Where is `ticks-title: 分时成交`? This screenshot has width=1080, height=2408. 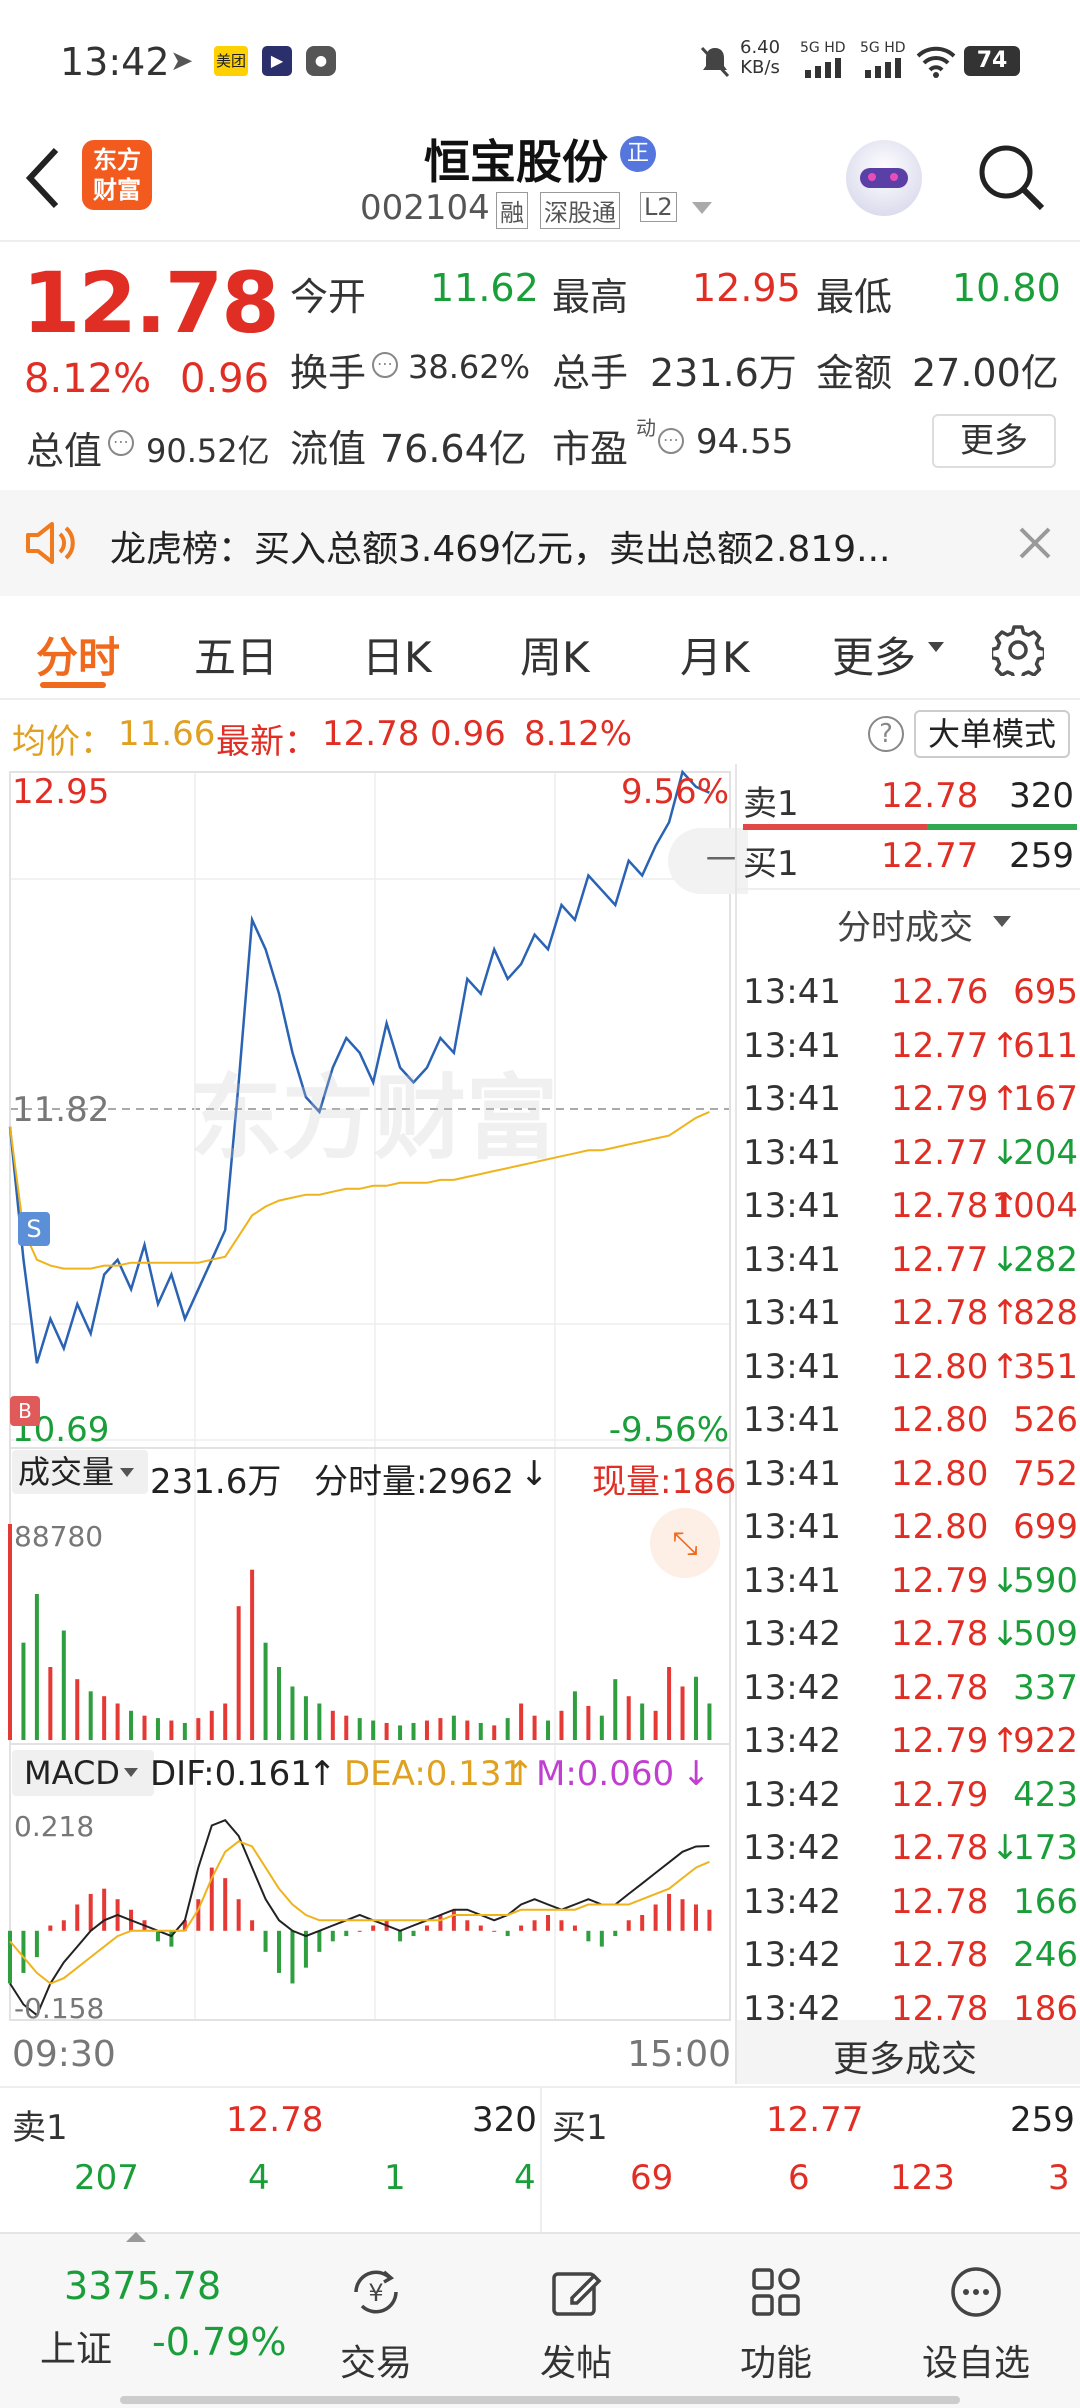
ticks-title: 分时成交 is located at coordinates (905, 924).